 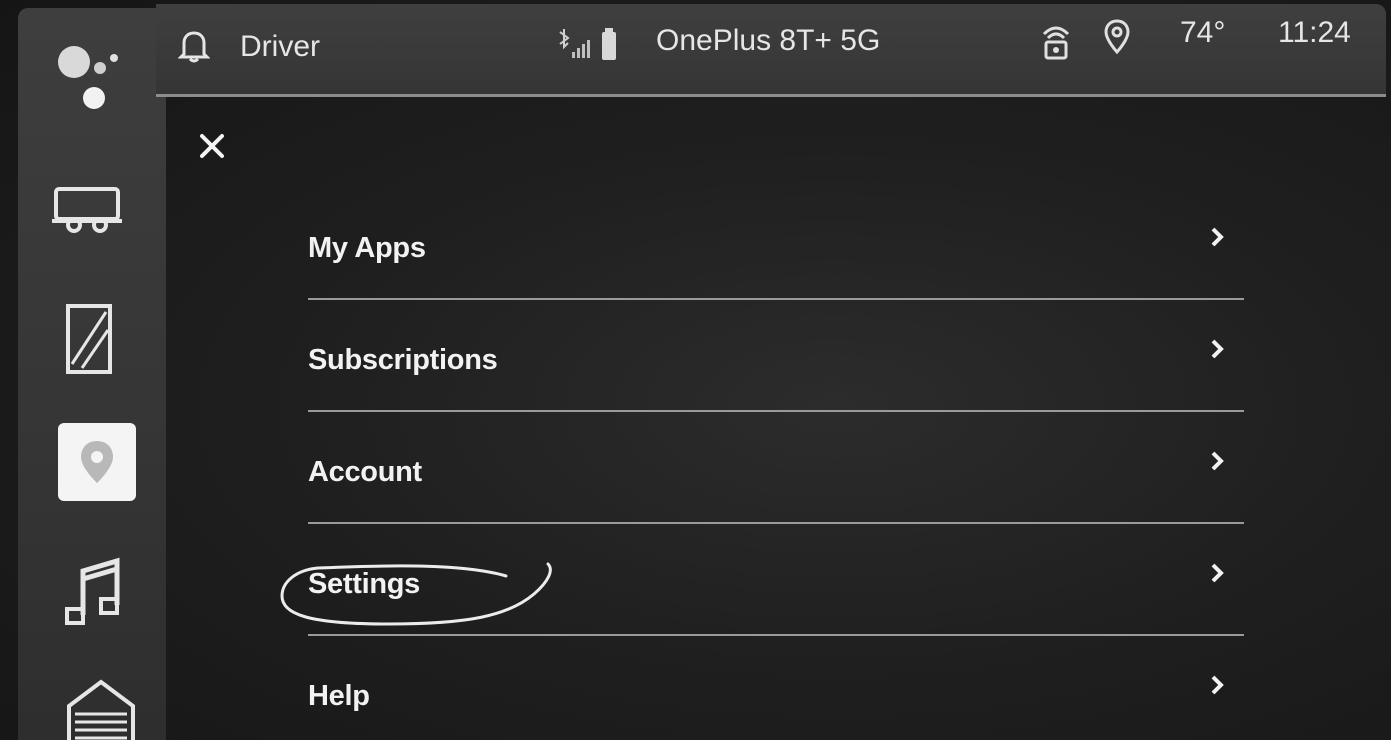 What do you see at coordinates (1314, 32) in the screenshot?
I see `clock: 11:24` at bounding box center [1314, 32].